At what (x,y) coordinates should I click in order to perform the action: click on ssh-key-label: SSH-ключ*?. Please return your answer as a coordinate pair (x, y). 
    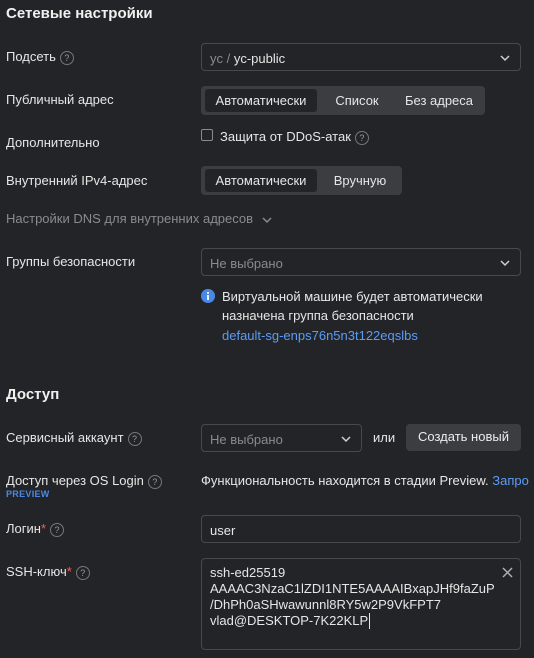
    Looking at the image, I should click on (48, 572).